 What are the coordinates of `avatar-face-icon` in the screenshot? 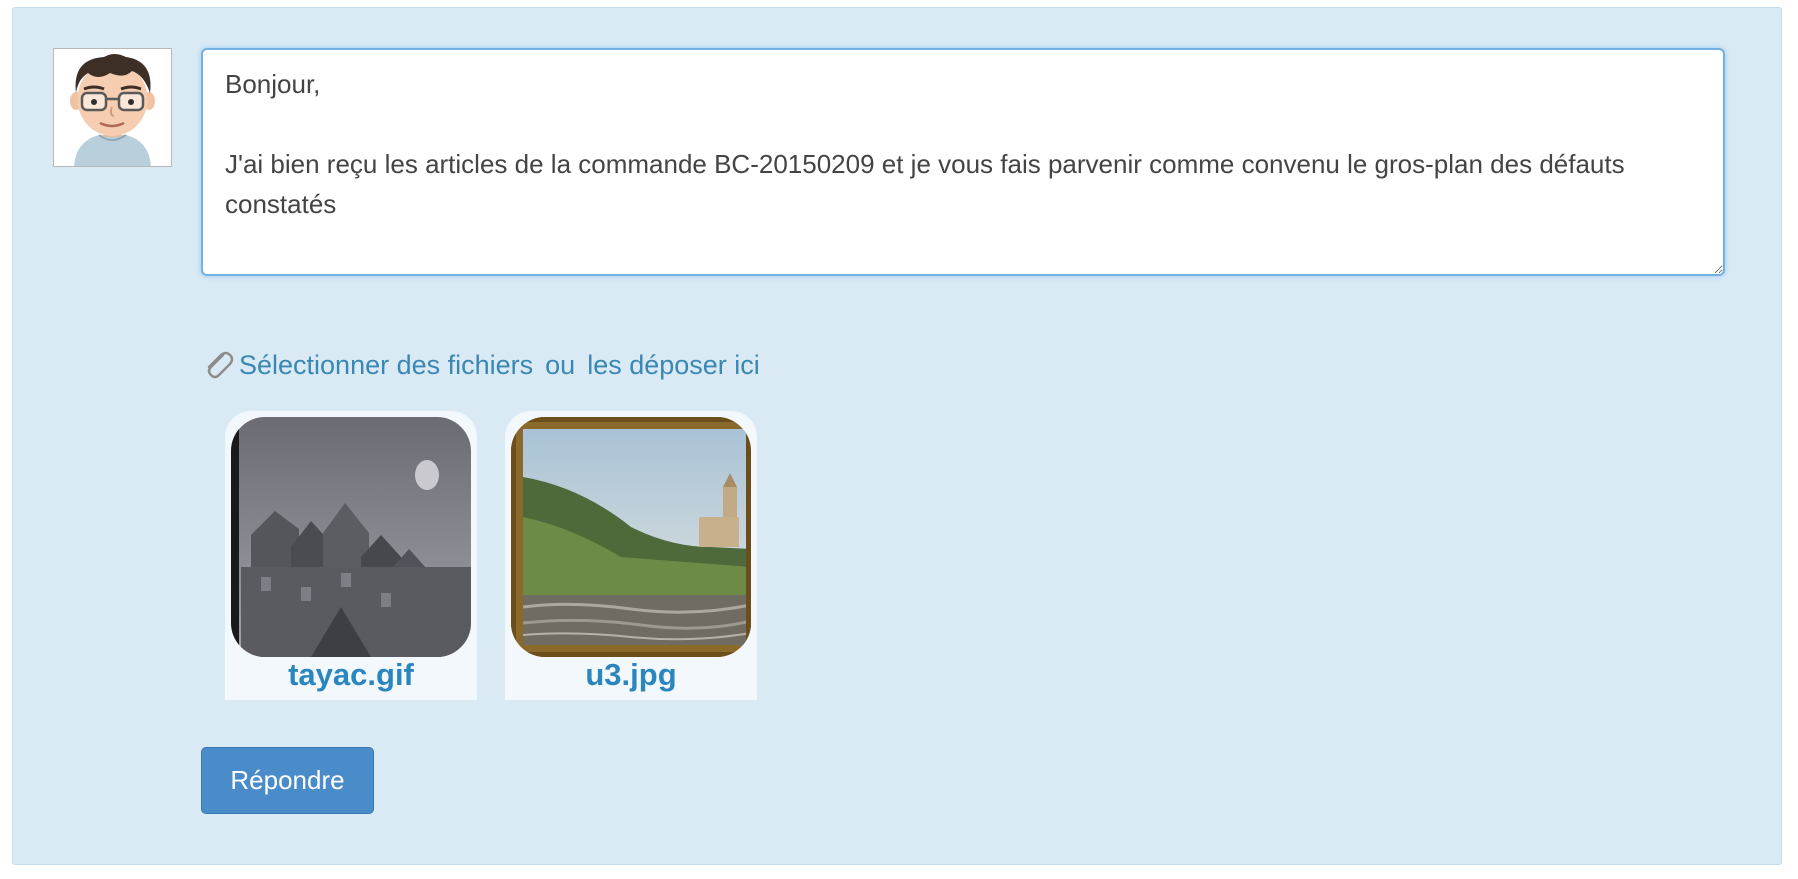 It's located at (112, 110).